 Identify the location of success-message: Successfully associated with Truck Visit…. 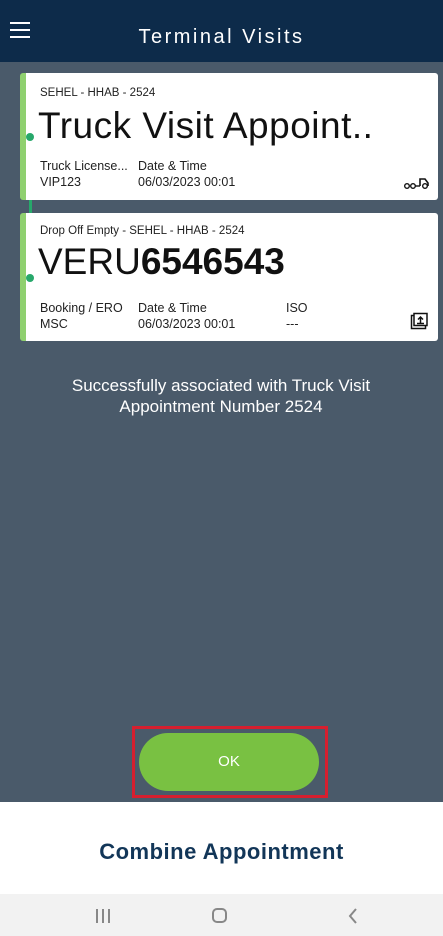
(221, 396).